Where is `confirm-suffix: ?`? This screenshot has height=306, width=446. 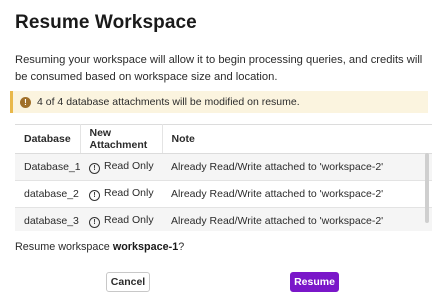
confirm-suffix: ? is located at coordinates (181, 247).